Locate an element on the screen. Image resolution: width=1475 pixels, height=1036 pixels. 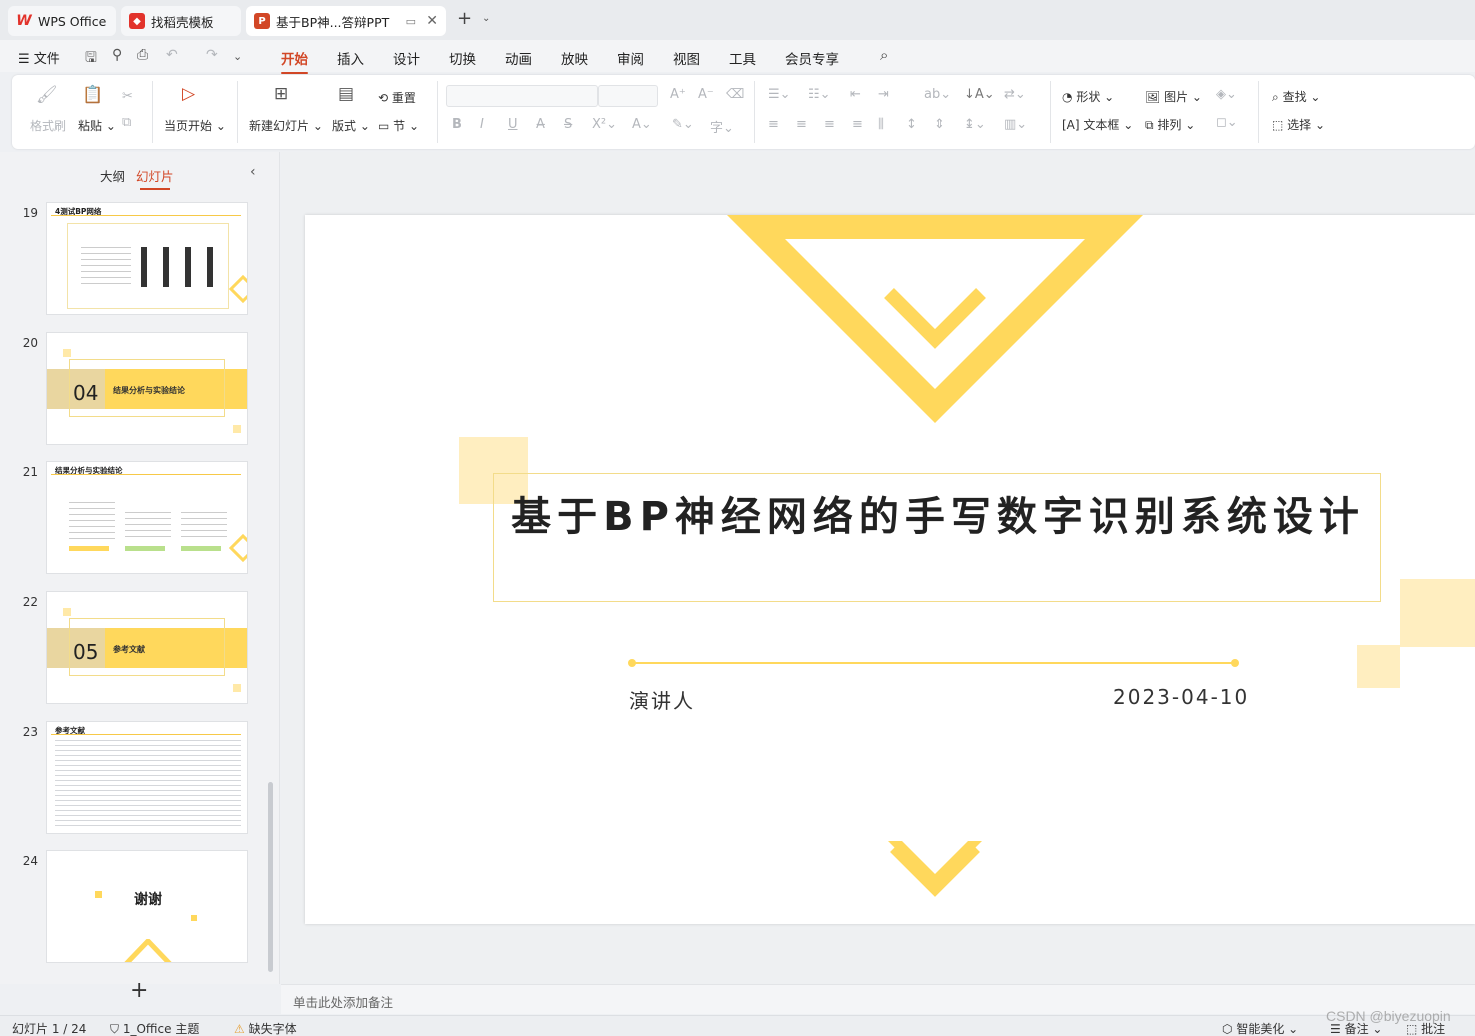
align-right-icon: ≡ is located at coordinates (829, 124).